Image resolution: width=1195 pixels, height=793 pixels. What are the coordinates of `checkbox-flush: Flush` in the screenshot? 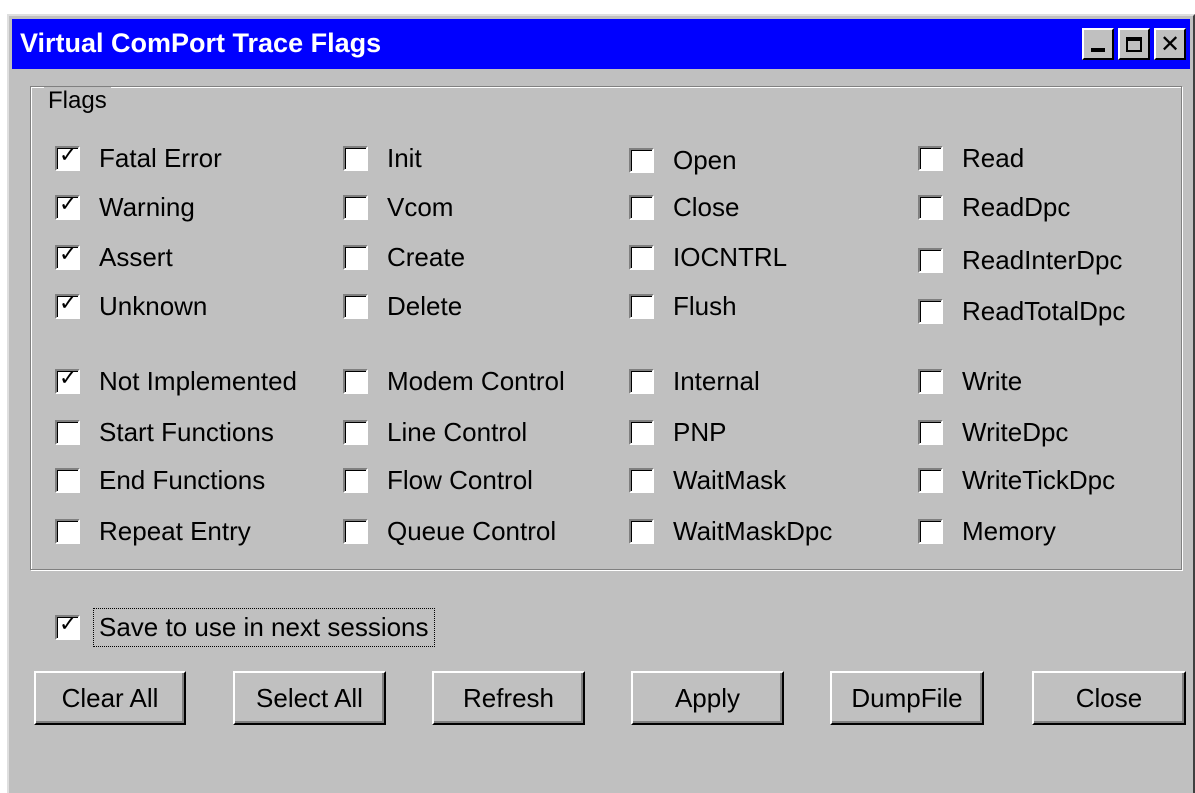 It's located at (683, 306).